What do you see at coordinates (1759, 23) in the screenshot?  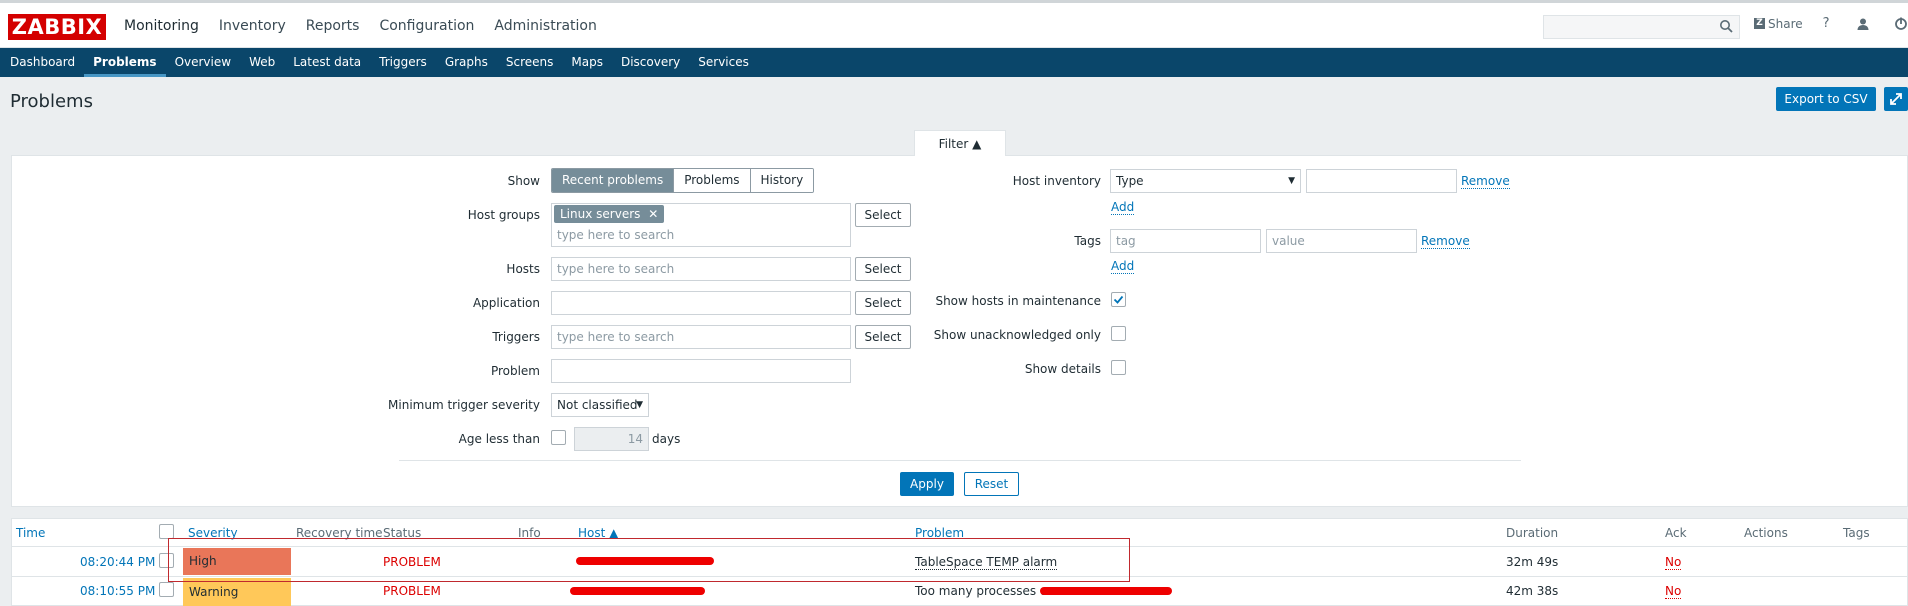 I see `share-icon: Z` at bounding box center [1759, 23].